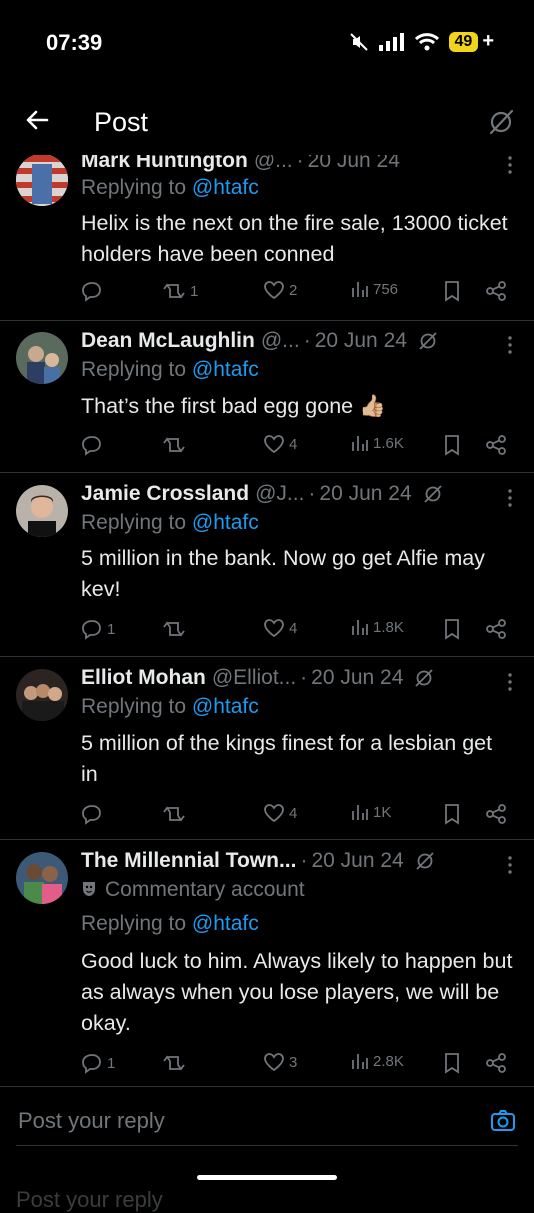  I want to click on views-button: 756, so click(374, 289).